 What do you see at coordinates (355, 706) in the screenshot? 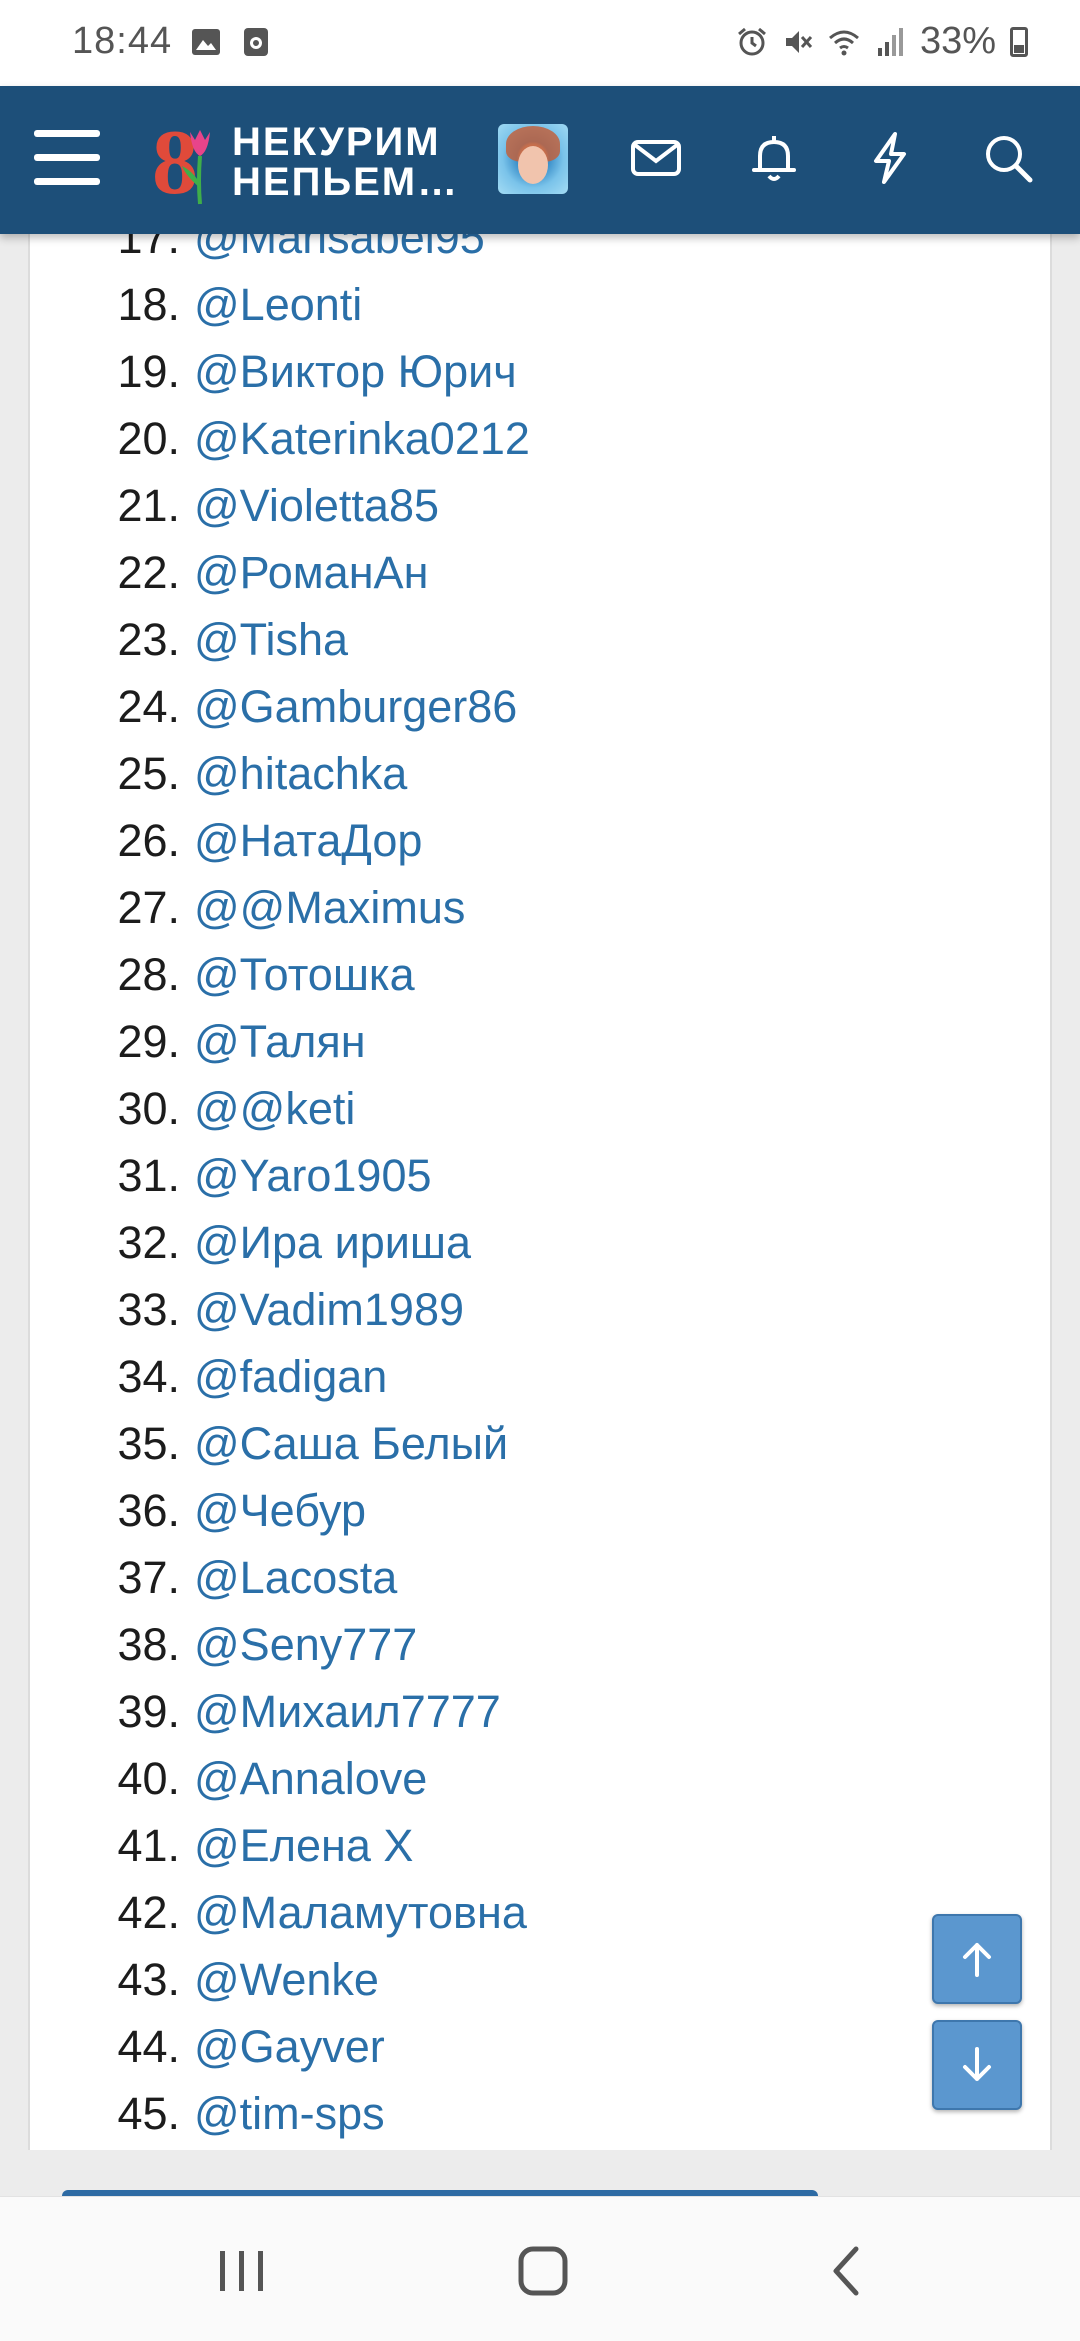
I see `user-mention-link: @Gamburger86` at bounding box center [355, 706].